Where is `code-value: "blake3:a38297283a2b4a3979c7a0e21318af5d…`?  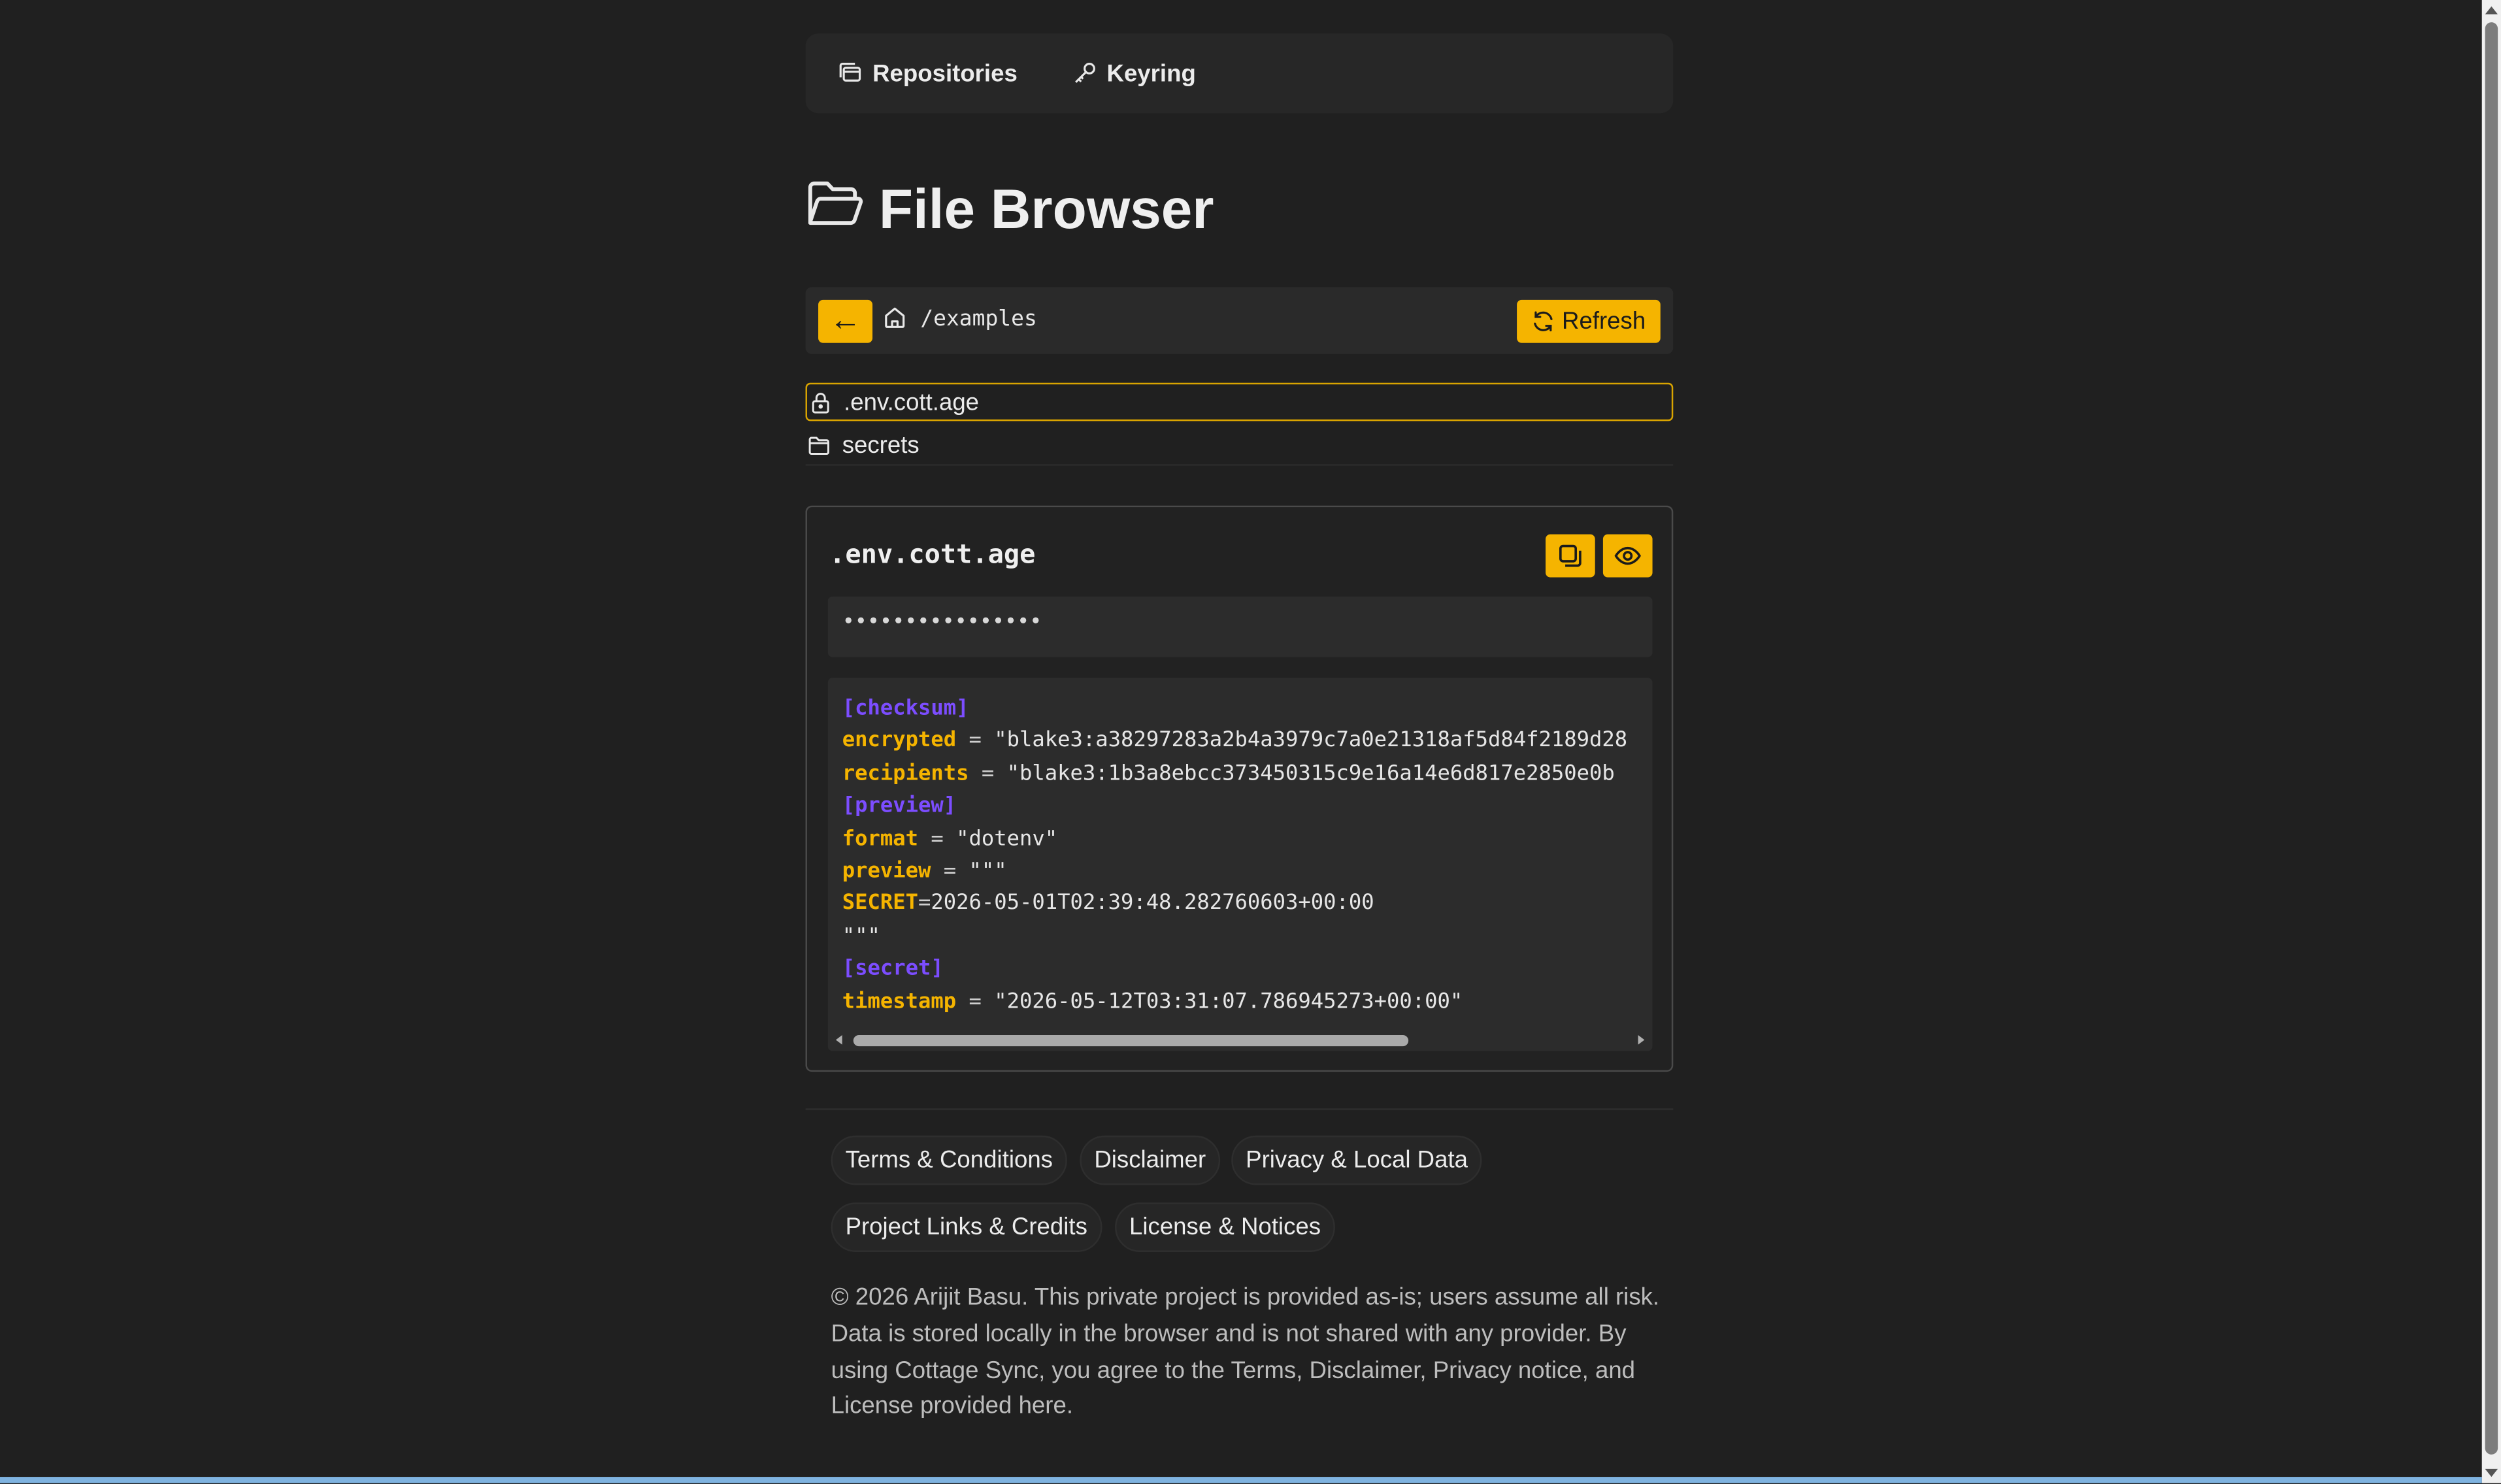 code-value: "blake3:a38297283a2b4a3979c7a0e21318af5d… is located at coordinates (1311, 741).